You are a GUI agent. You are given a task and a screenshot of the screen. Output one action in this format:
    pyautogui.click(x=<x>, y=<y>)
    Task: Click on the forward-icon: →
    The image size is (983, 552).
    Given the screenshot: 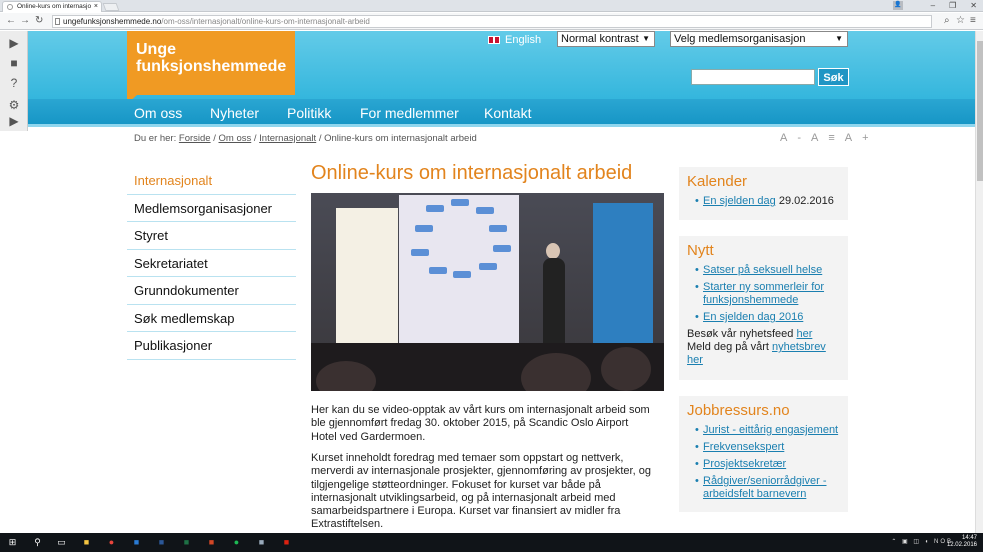 What is the action you would take?
    pyautogui.click(x=25, y=21)
    